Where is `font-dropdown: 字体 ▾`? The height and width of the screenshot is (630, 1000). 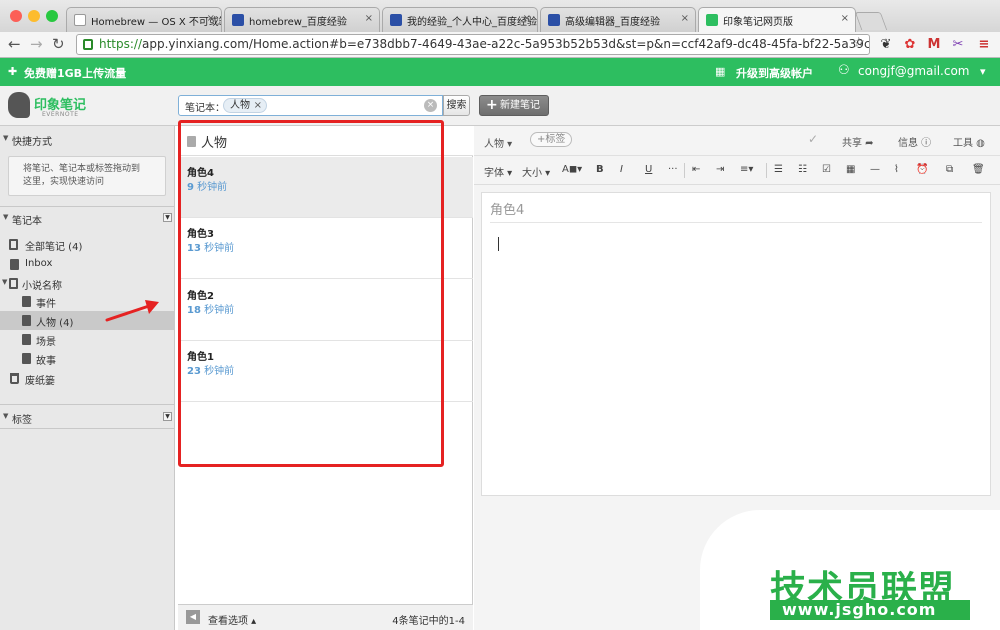
font-dropdown: 字体 ▾ is located at coordinates (498, 171).